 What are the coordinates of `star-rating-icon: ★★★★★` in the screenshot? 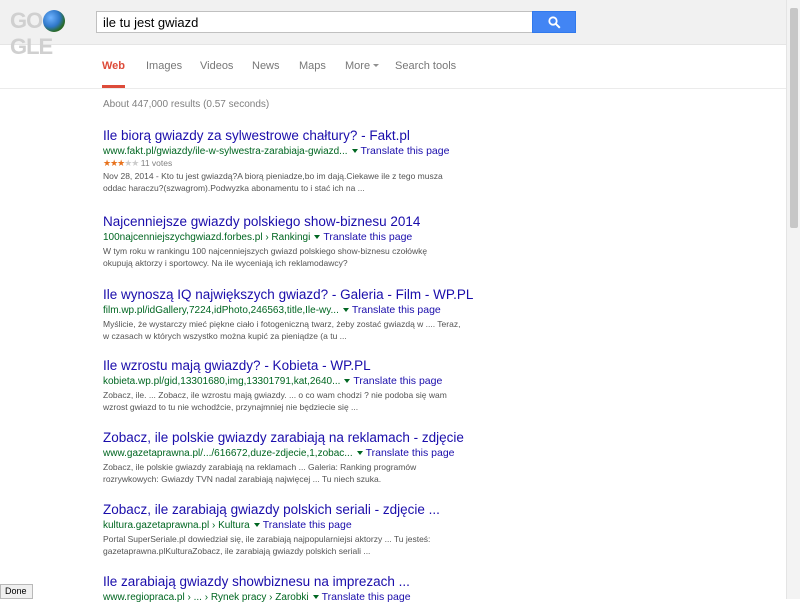 It's located at (121, 163).